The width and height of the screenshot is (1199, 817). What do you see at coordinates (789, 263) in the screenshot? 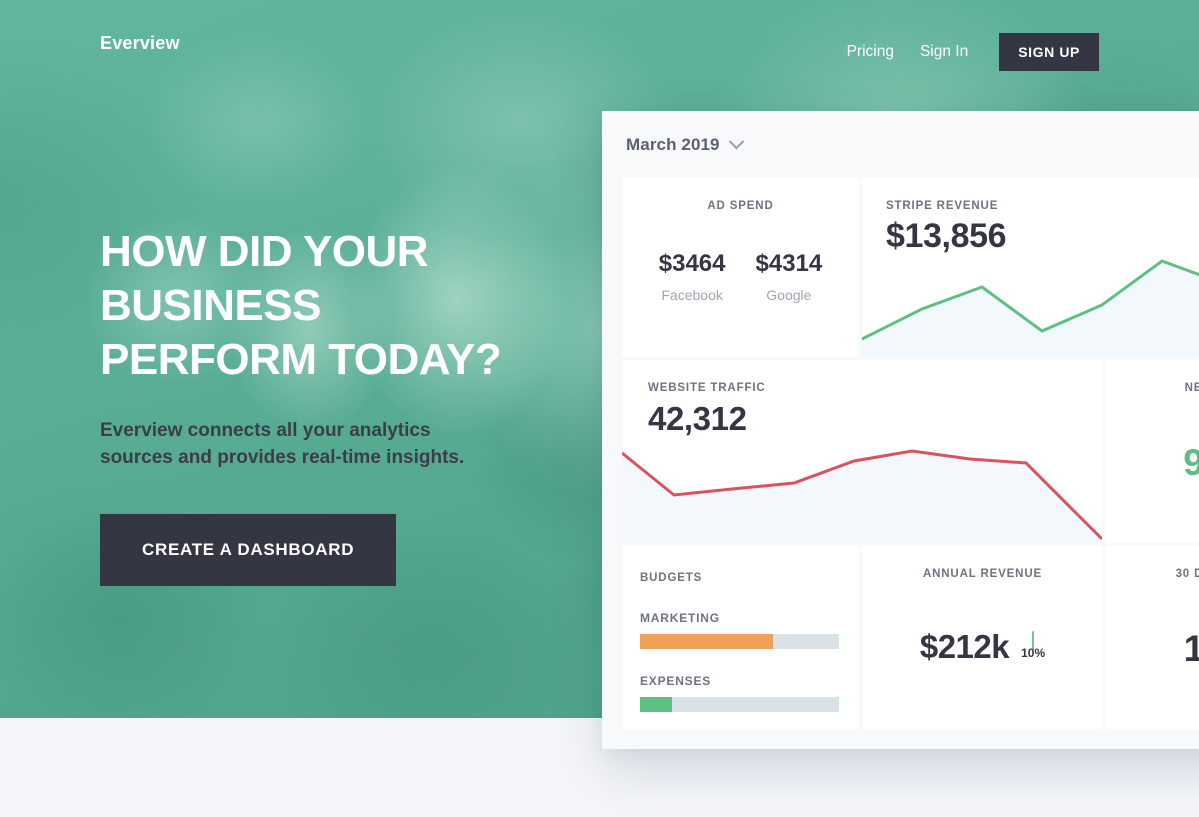
I see `ad-spend-google-value: $4314` at bounding box center [789, 263].